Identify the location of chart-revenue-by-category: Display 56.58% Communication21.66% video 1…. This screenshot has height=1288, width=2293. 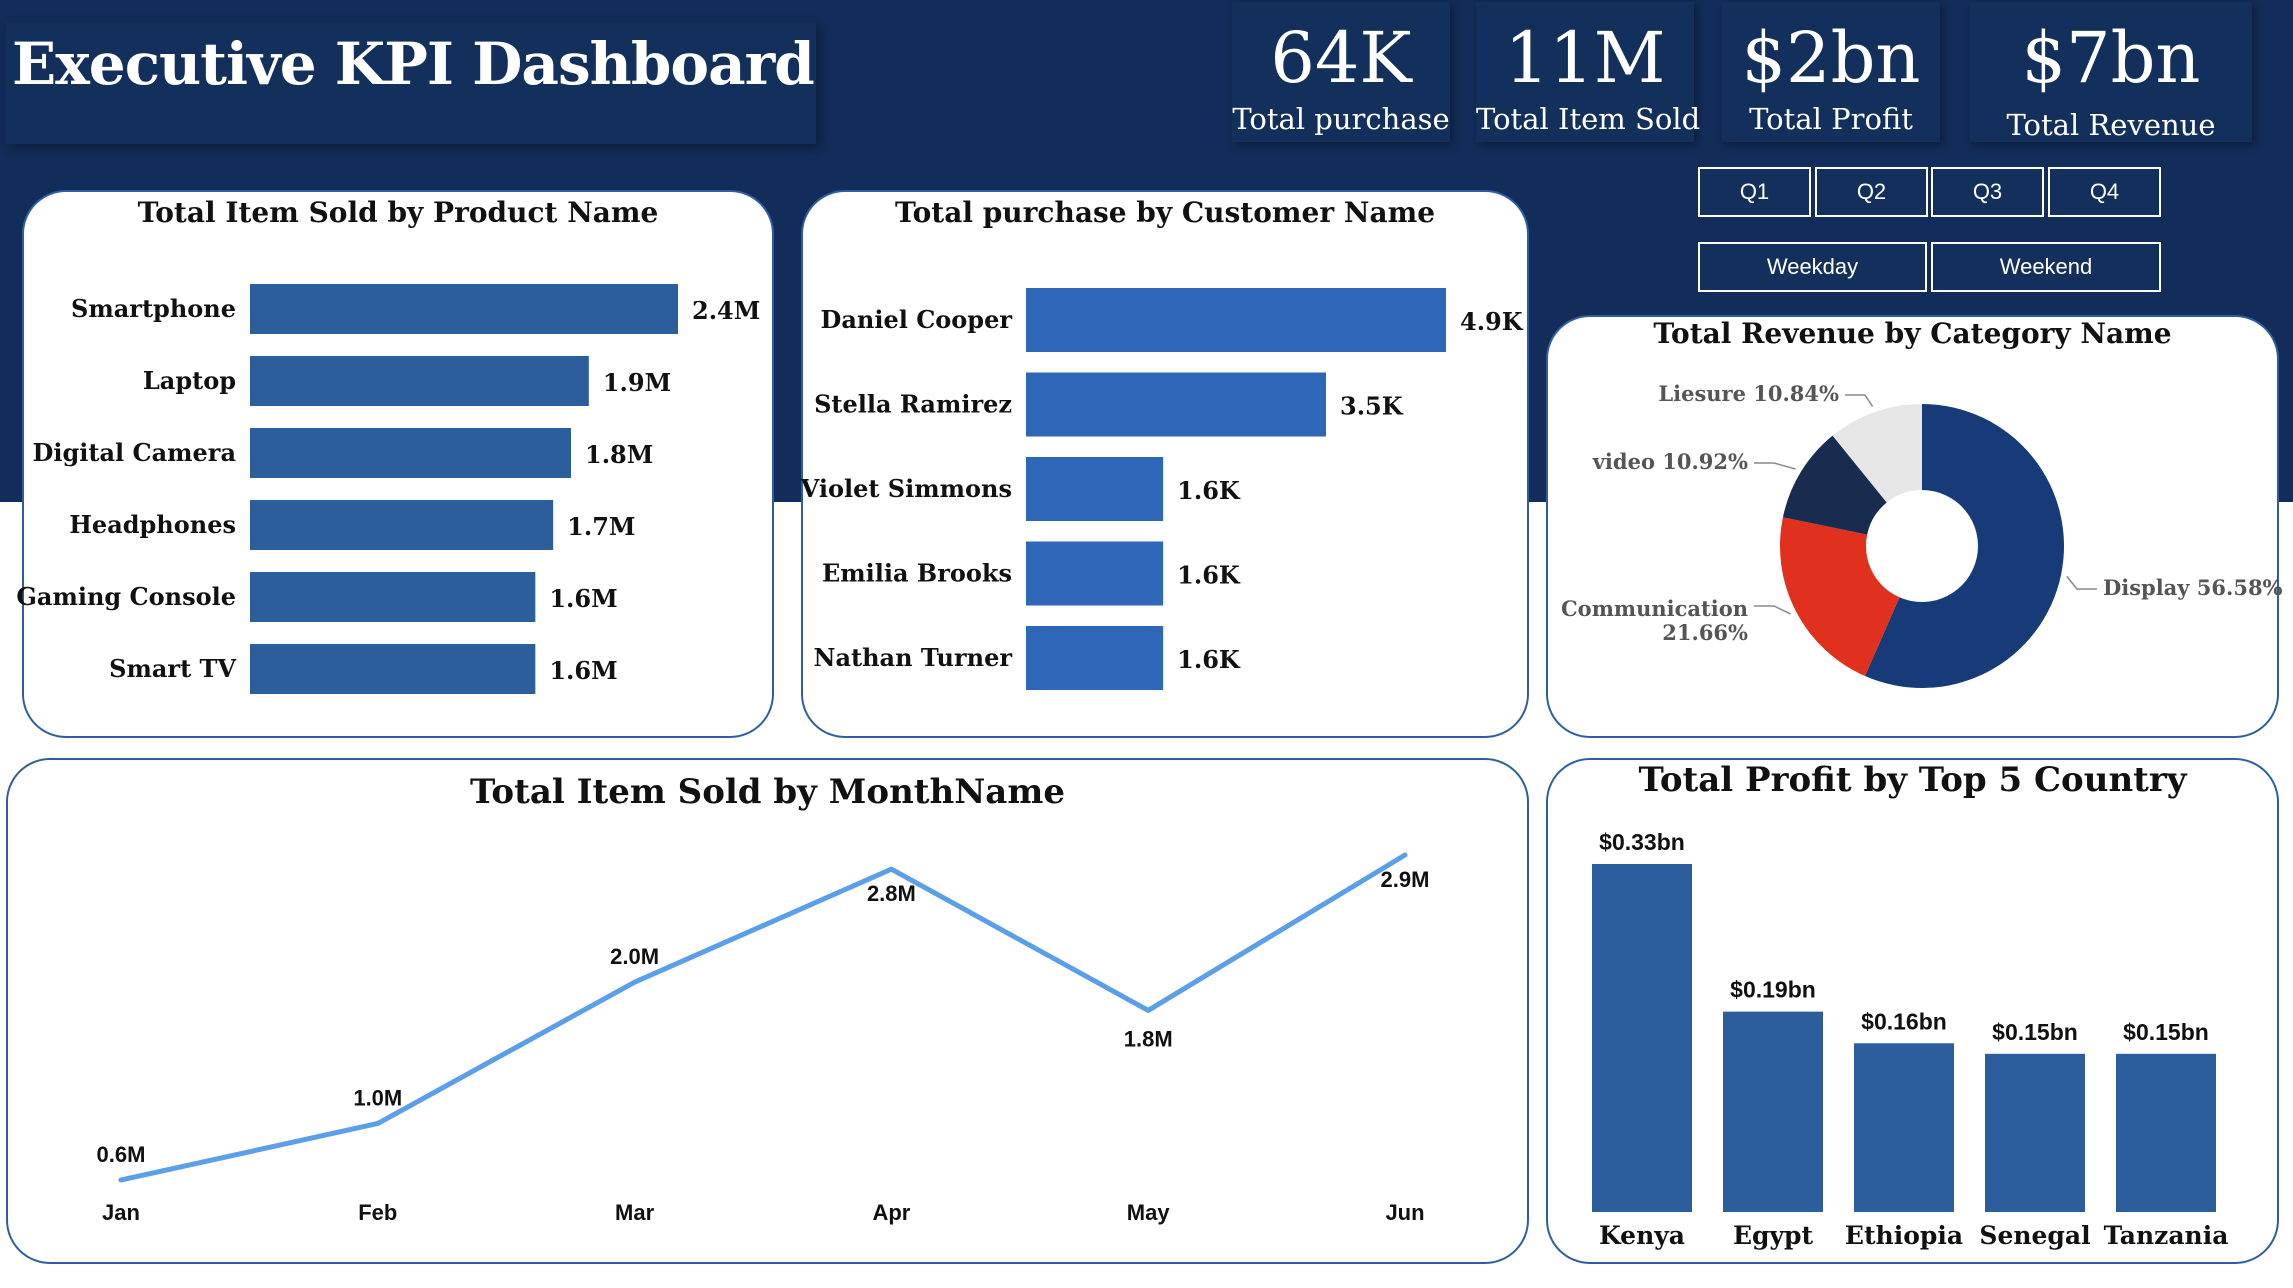
(1922, 534).